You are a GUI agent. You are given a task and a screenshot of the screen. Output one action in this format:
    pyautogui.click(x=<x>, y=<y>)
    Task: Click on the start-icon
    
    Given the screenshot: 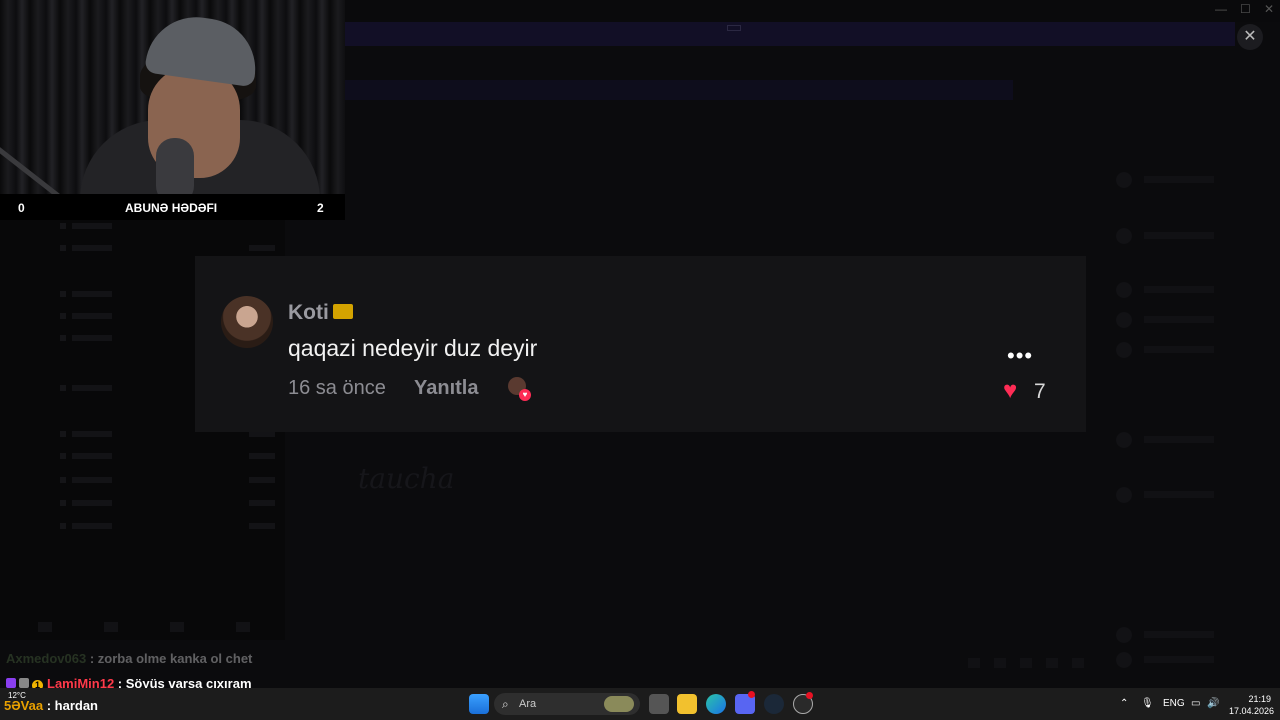 What is the action you would take?
    pyautogui.click(x=479, y=704)
    